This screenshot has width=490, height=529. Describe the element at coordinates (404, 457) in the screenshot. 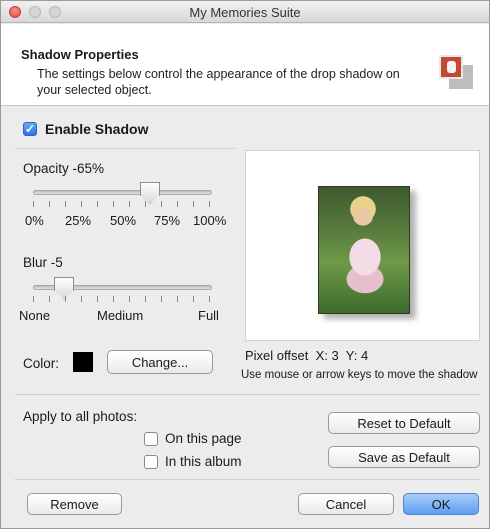

I see `save-as-default-button: Save as Default` at that location.